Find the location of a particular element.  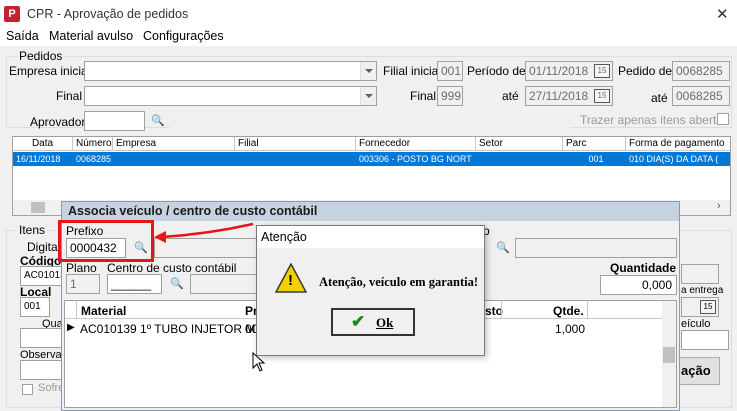

acao-button: ação is located at coordinates (699, 371).